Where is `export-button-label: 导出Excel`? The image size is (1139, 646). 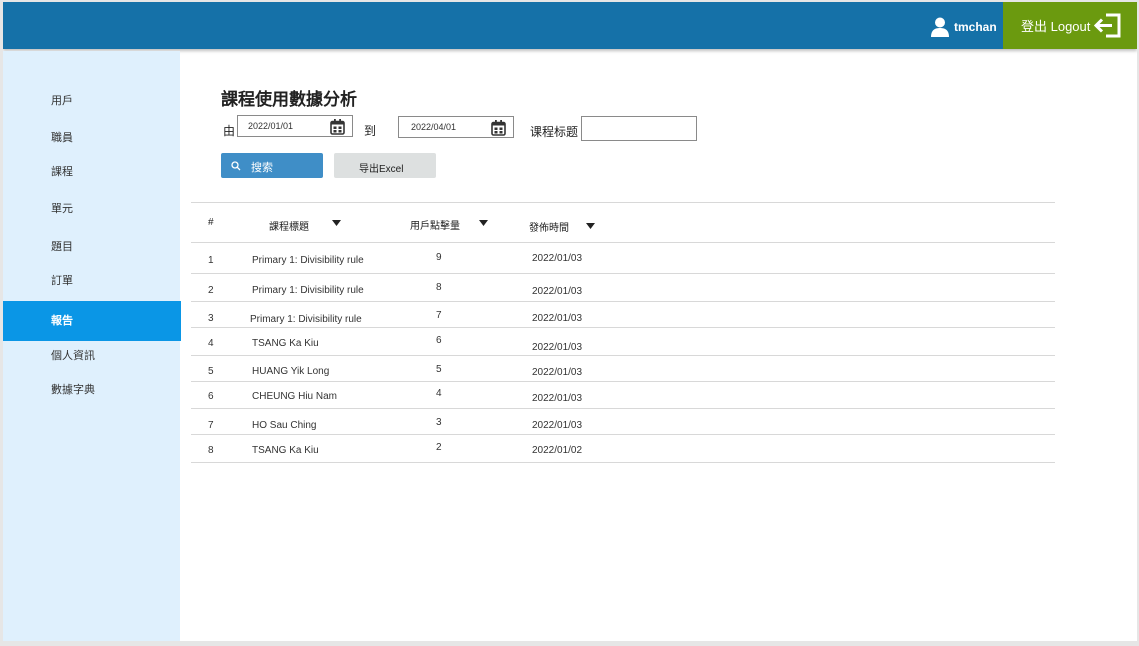
export-button-label: 导出Excel is located at coordinates (381, 169).